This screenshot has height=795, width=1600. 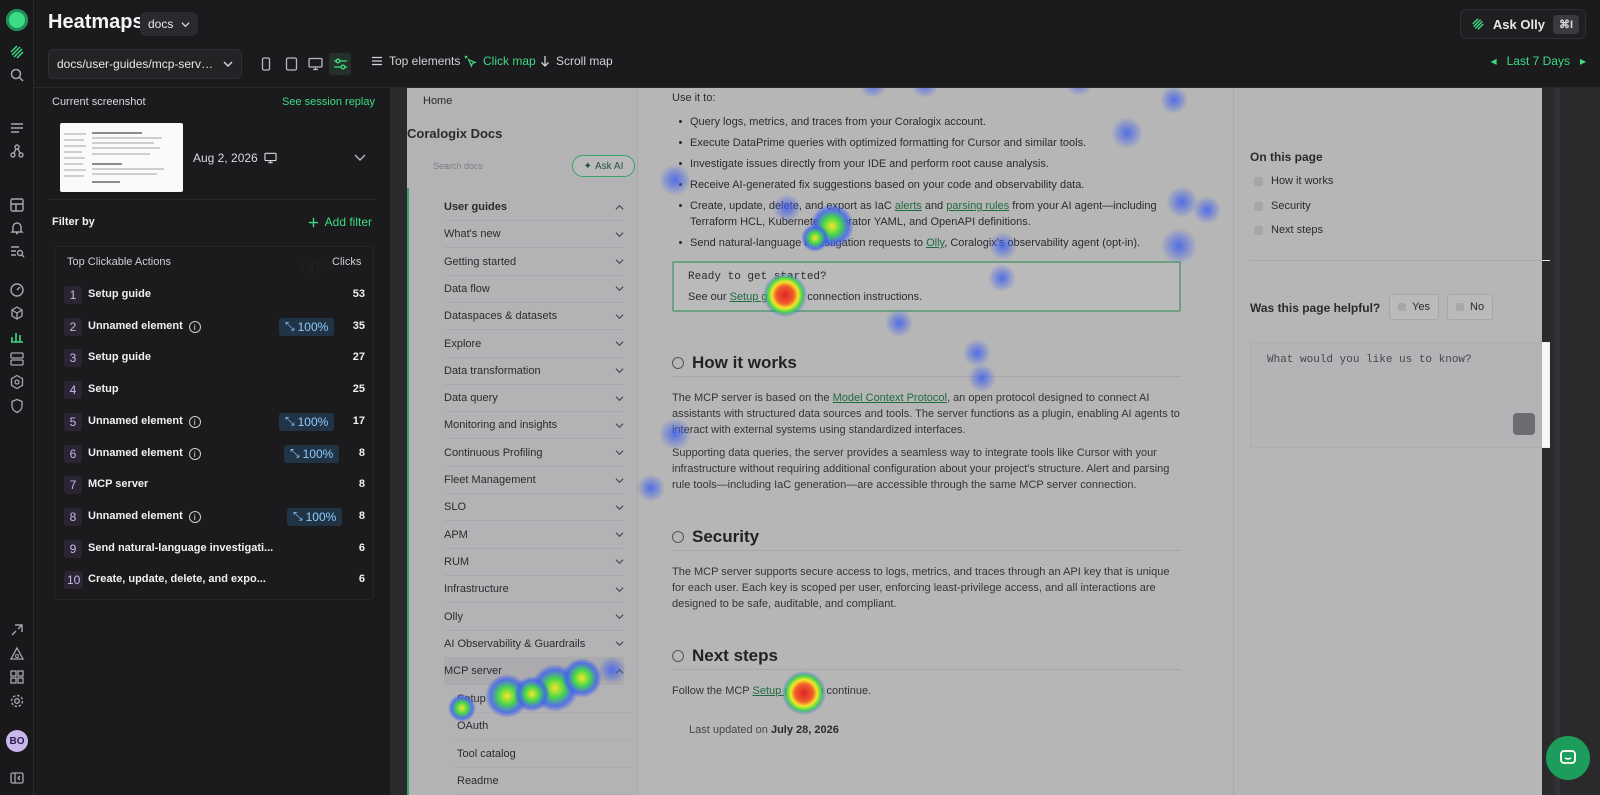 What do you see at coordinates (17, 228) in the screenshot?
I see `alerts-bell-icon` at bounding box center [17, 228].